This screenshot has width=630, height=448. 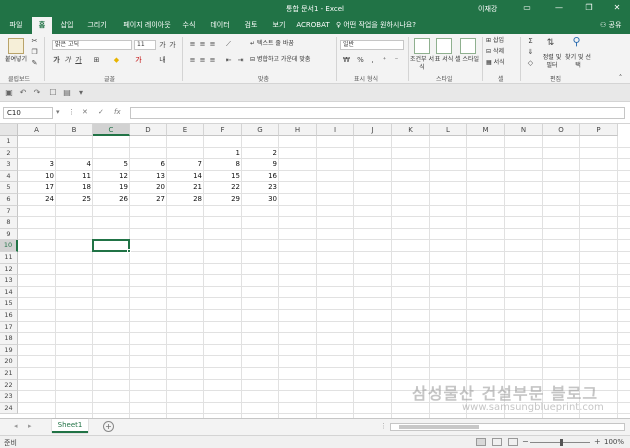 What do you see at coordinates (189, 25) in the screenshot?
I see `tab-formulas: 수식` at bounding box center [189, 25].